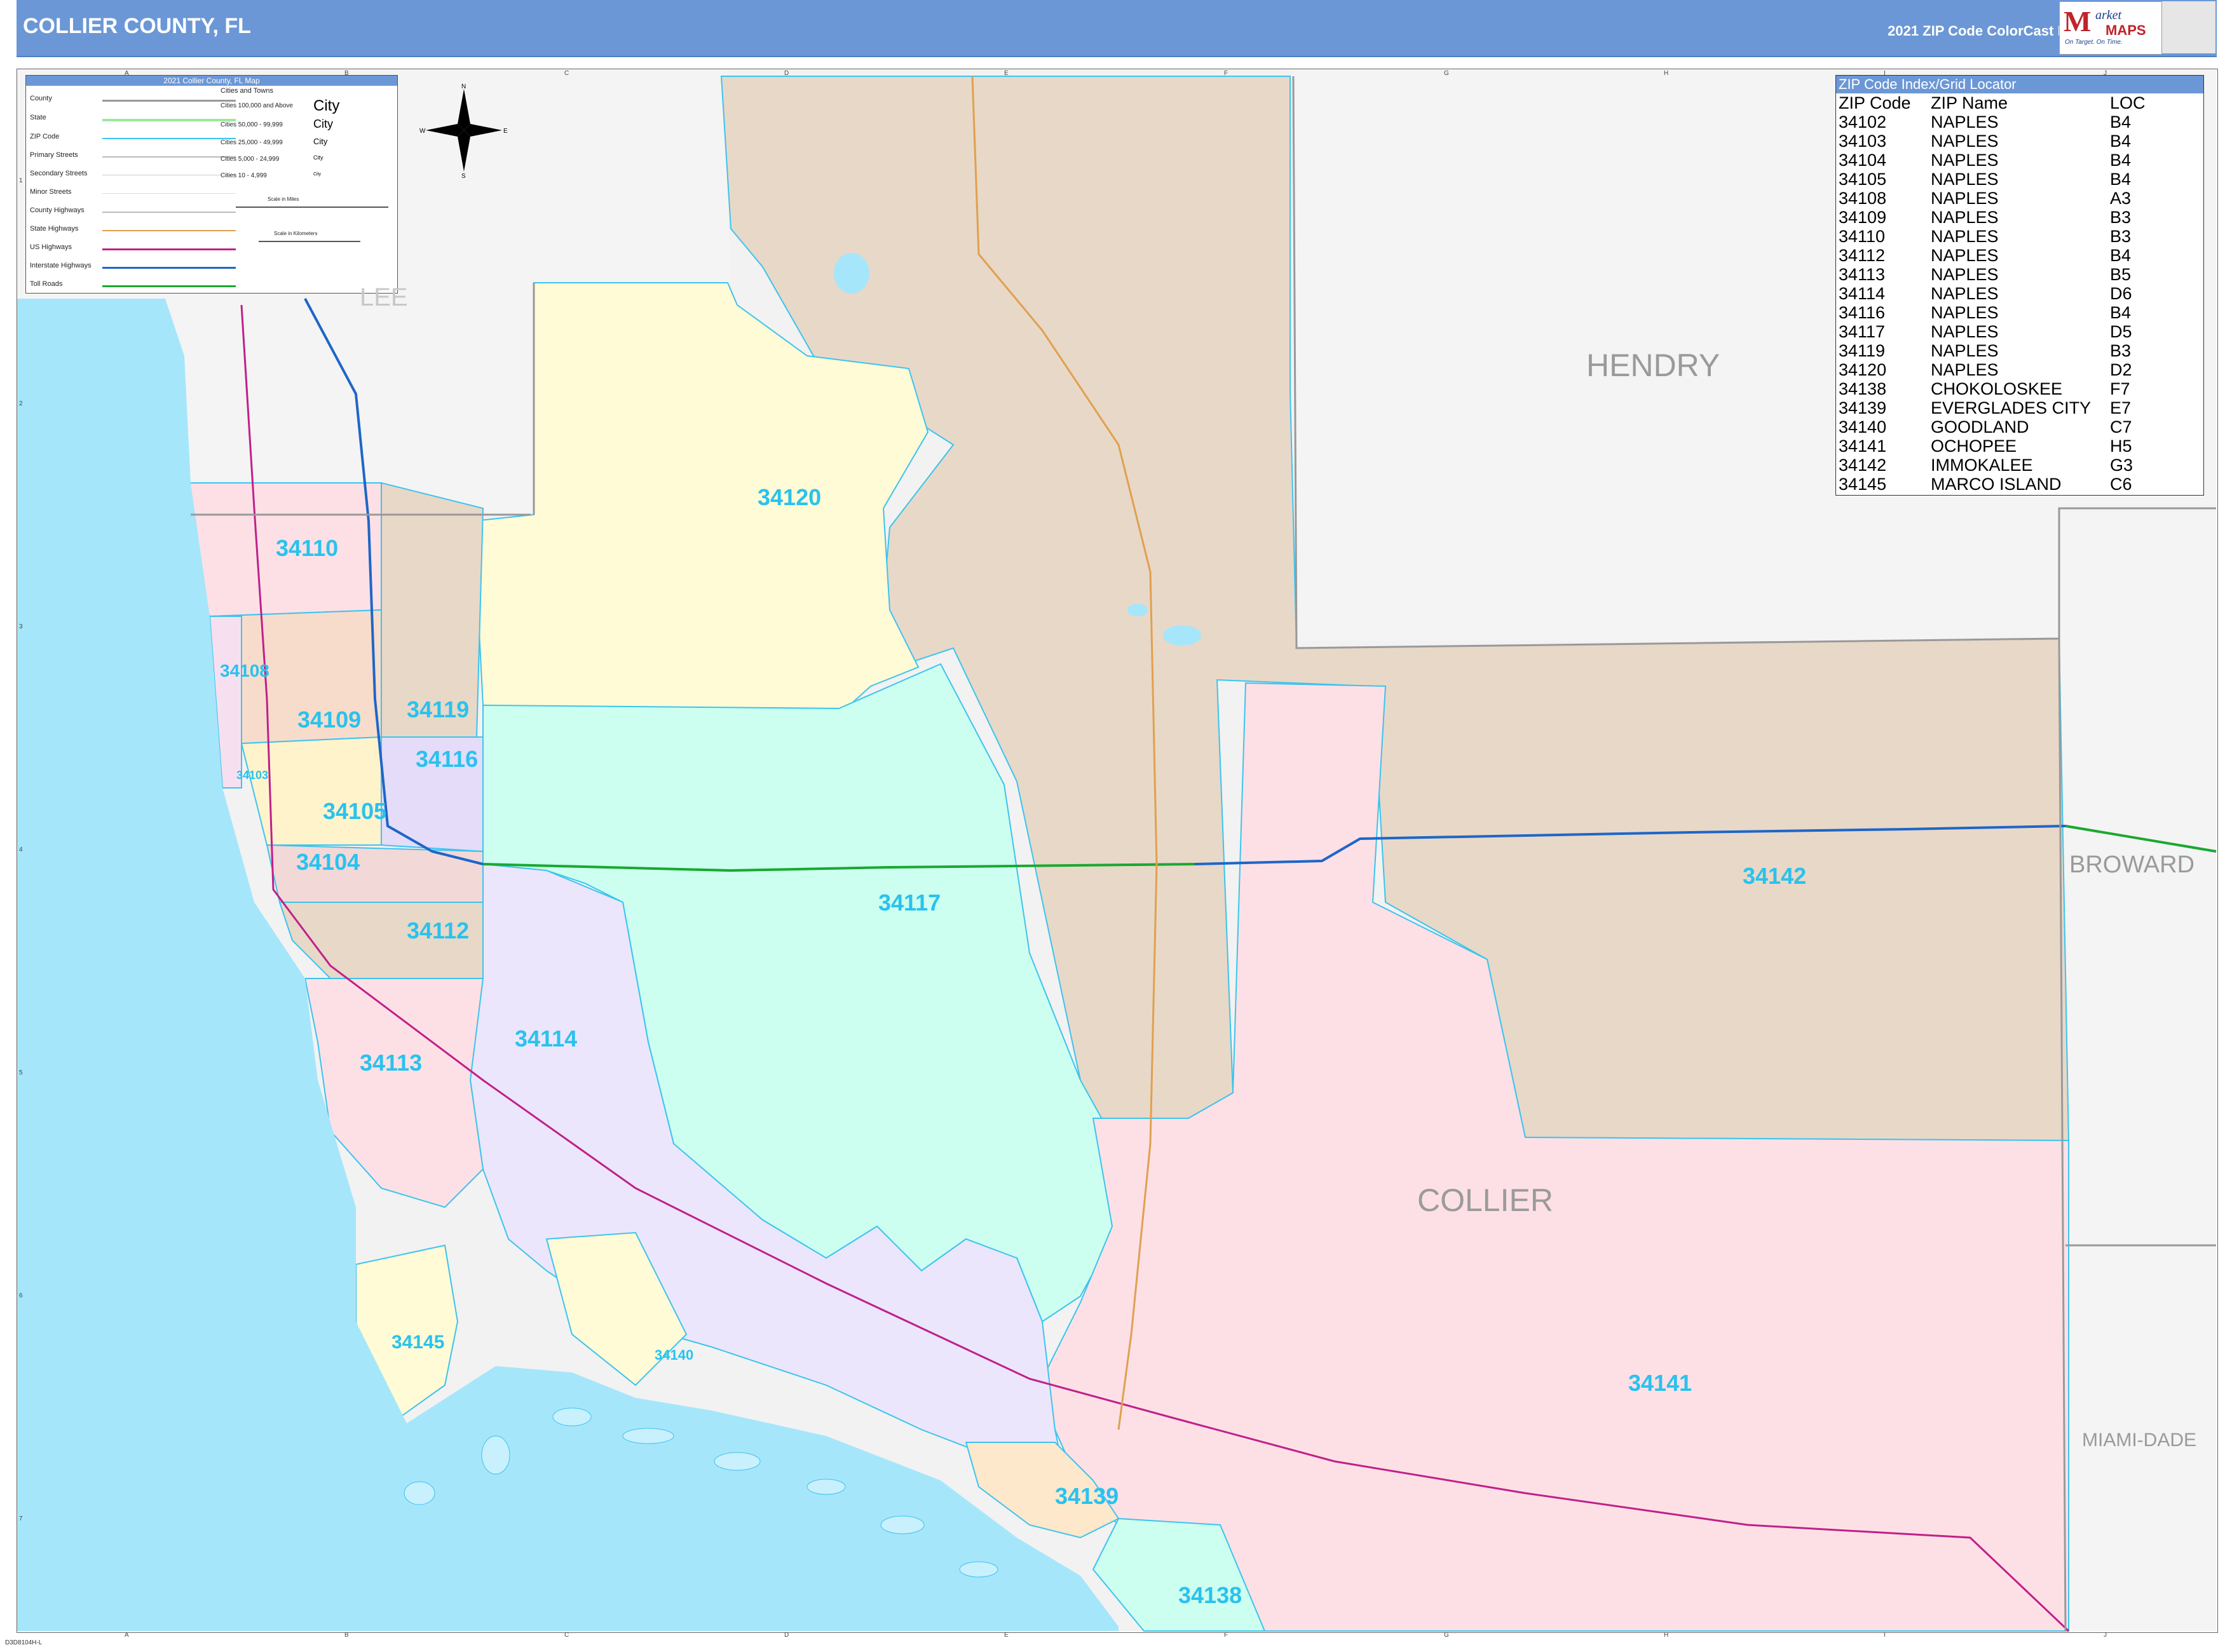  I want to click on zip-index-cell: 34139, so click(1863, 407).